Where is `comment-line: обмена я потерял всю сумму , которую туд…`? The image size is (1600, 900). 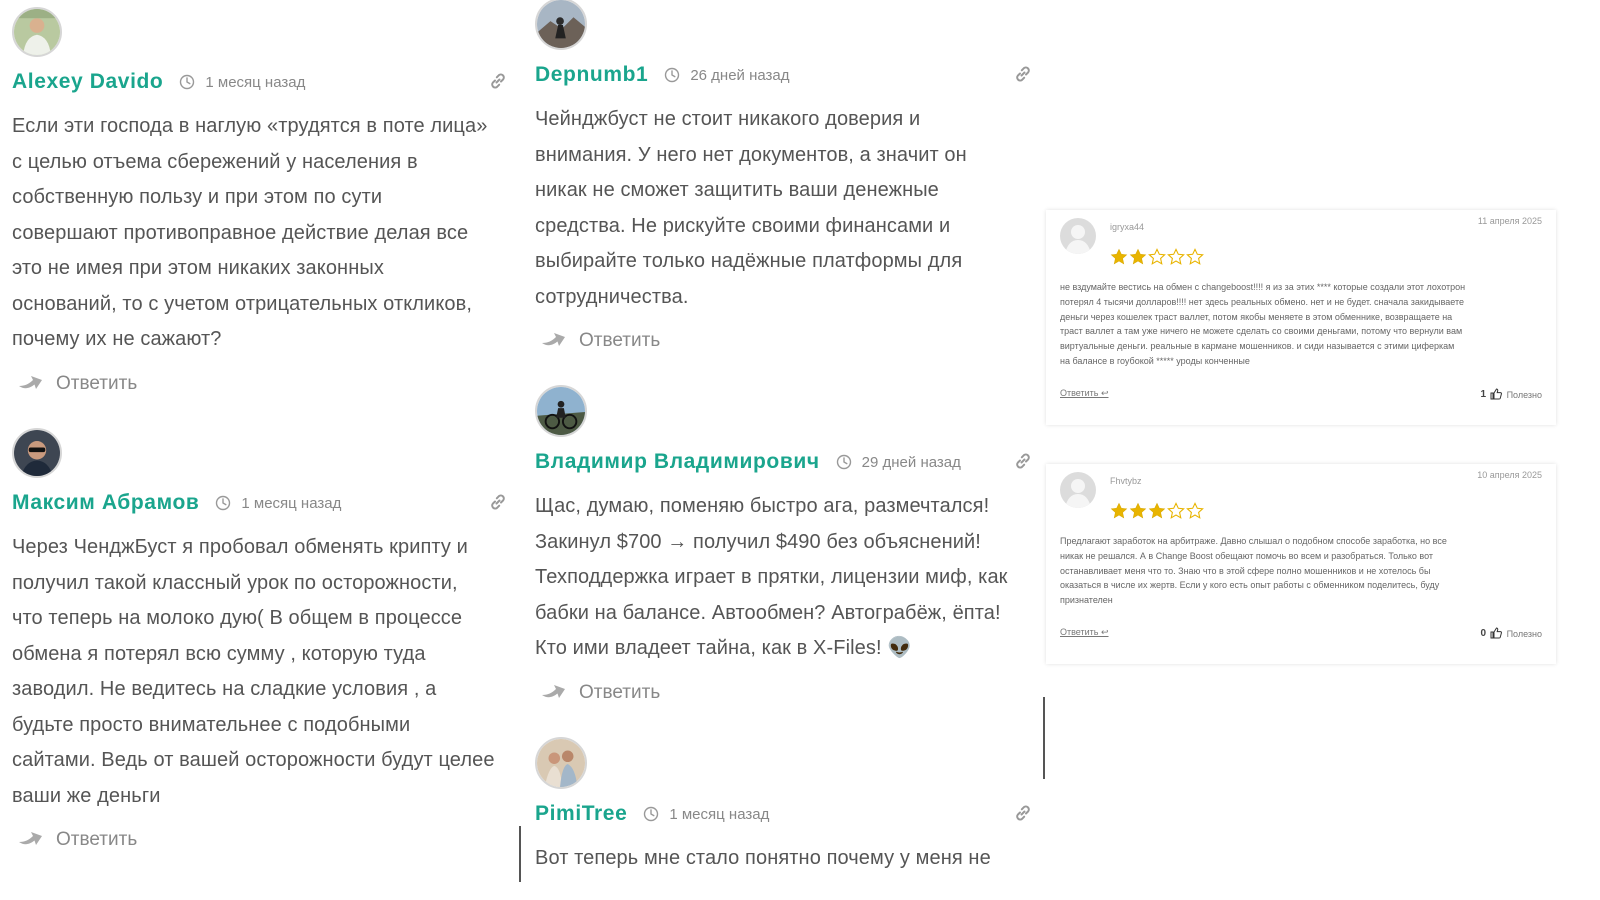
comment-line: обмена я потерял всю сумму , которую туд… is located at coordinates (219, 653).